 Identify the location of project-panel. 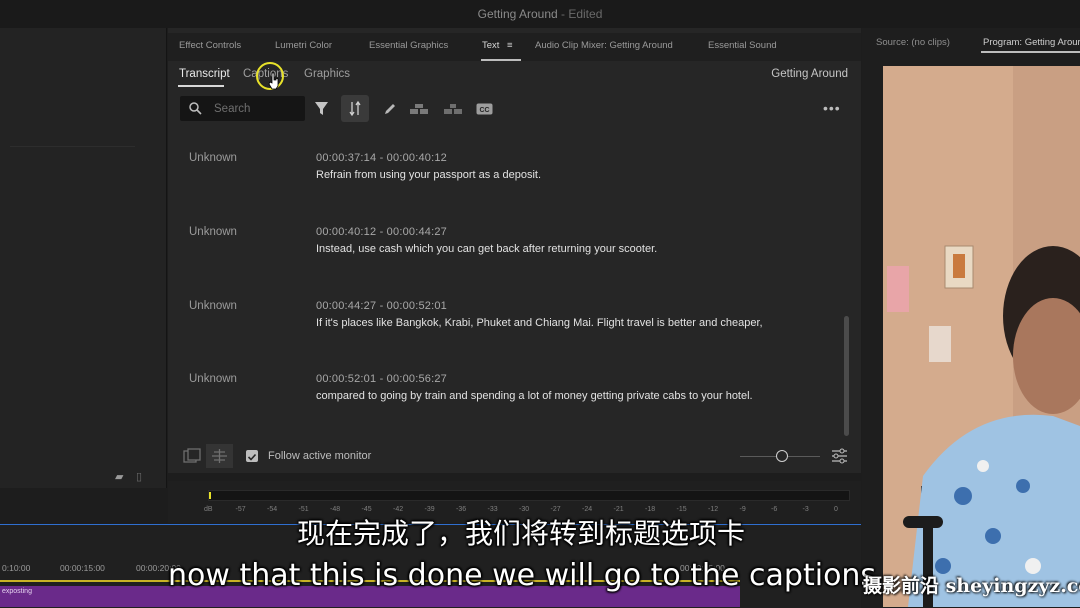
(83, 258).